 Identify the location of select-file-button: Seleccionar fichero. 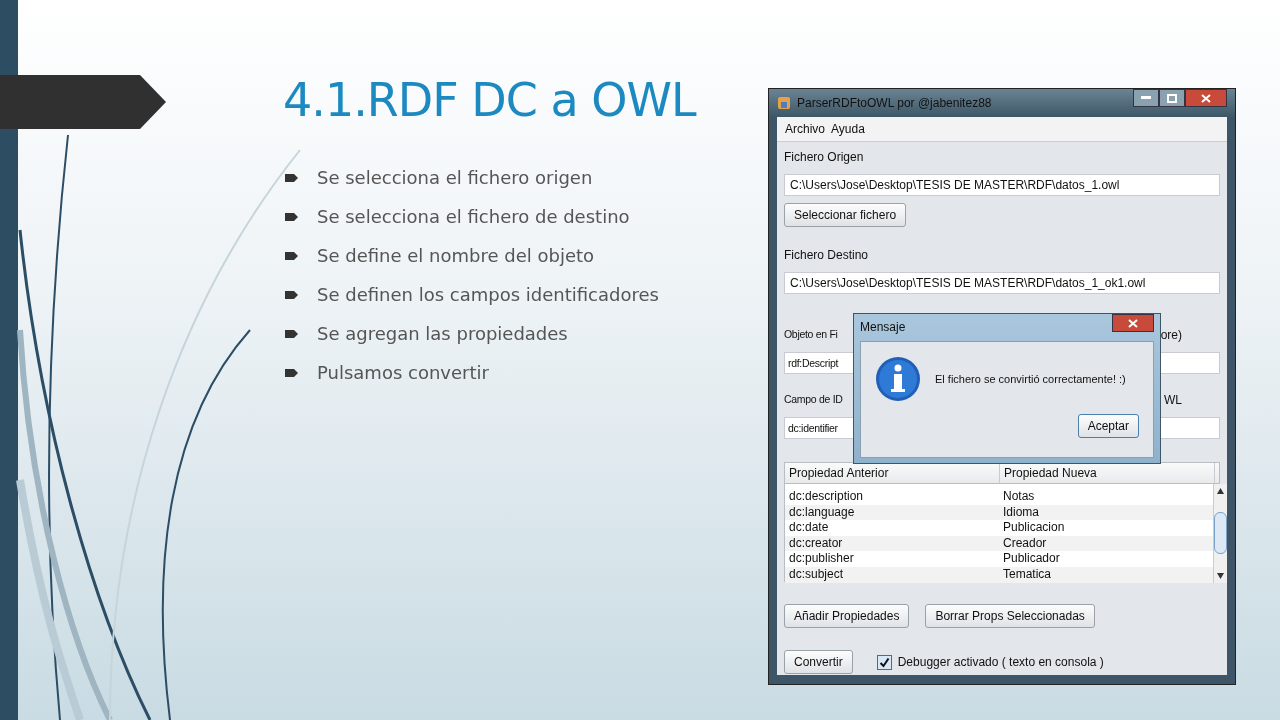
(845, 215).